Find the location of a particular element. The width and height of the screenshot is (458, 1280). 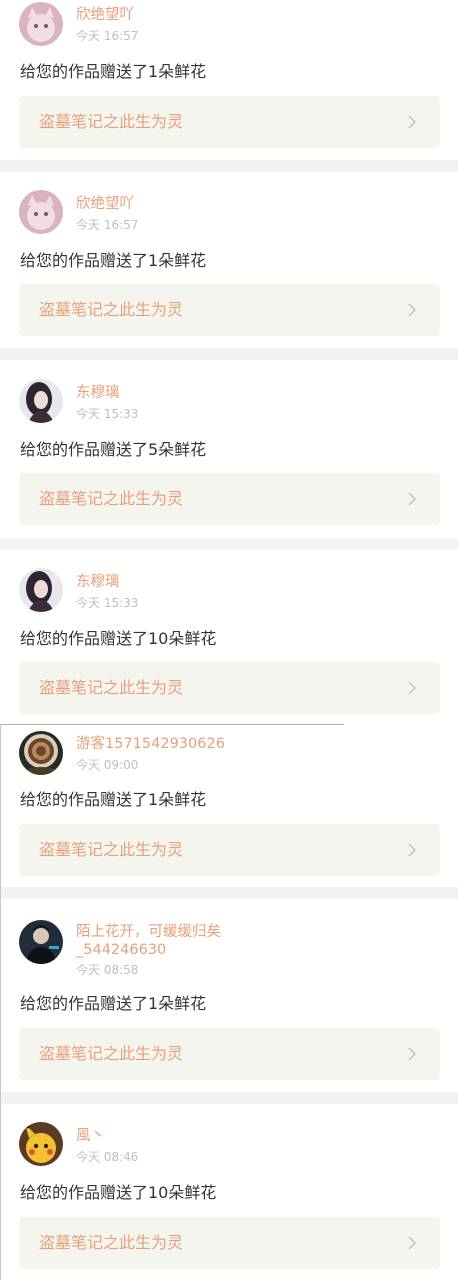

gift-notification-item: 东穆璃 今天 15:33 给您的作品赠送了10朵鲜花 盗墓笔记之此生为灵 is located at coordinates (229, 637).